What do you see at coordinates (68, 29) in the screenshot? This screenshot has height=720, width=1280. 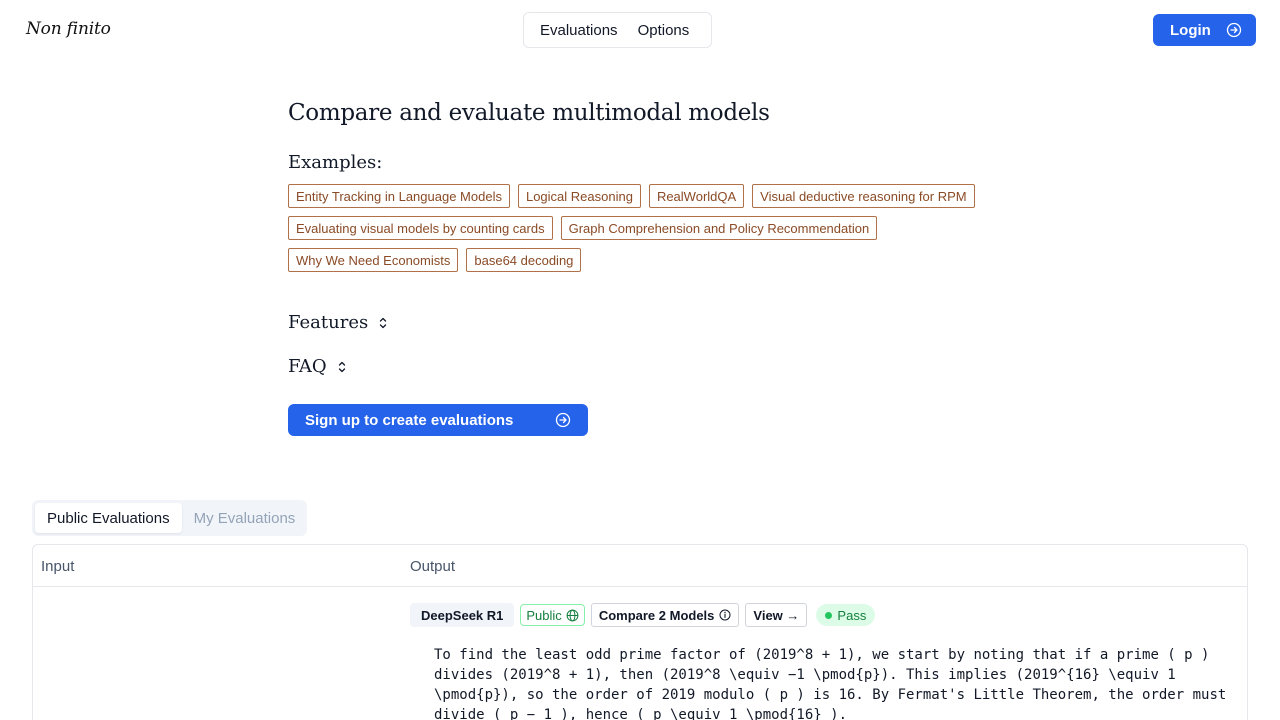 I see `logo: Non finito` at bounding box center [68, 29].